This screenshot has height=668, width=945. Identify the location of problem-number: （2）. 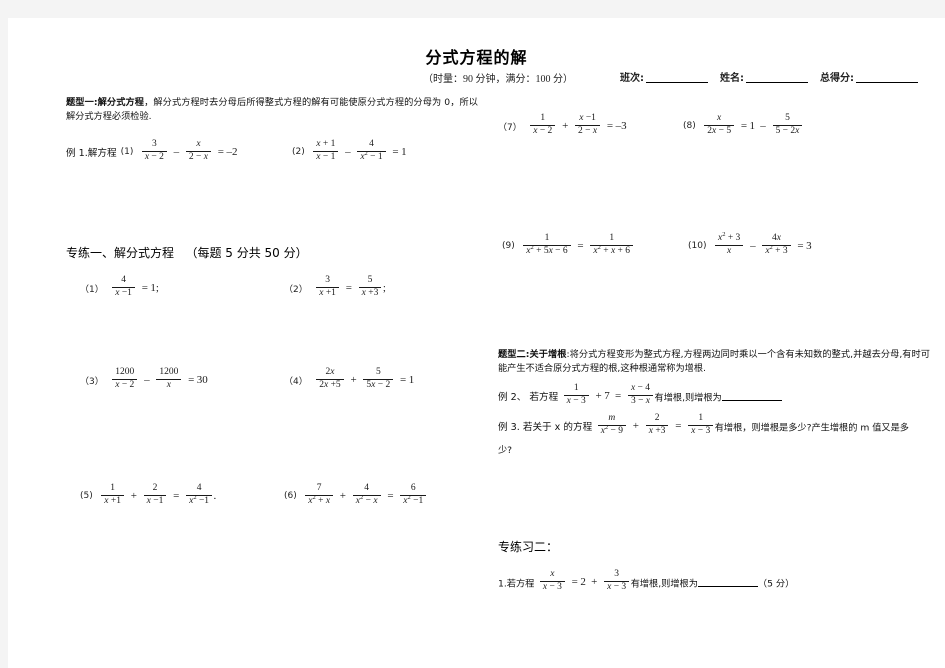
(296, 289).